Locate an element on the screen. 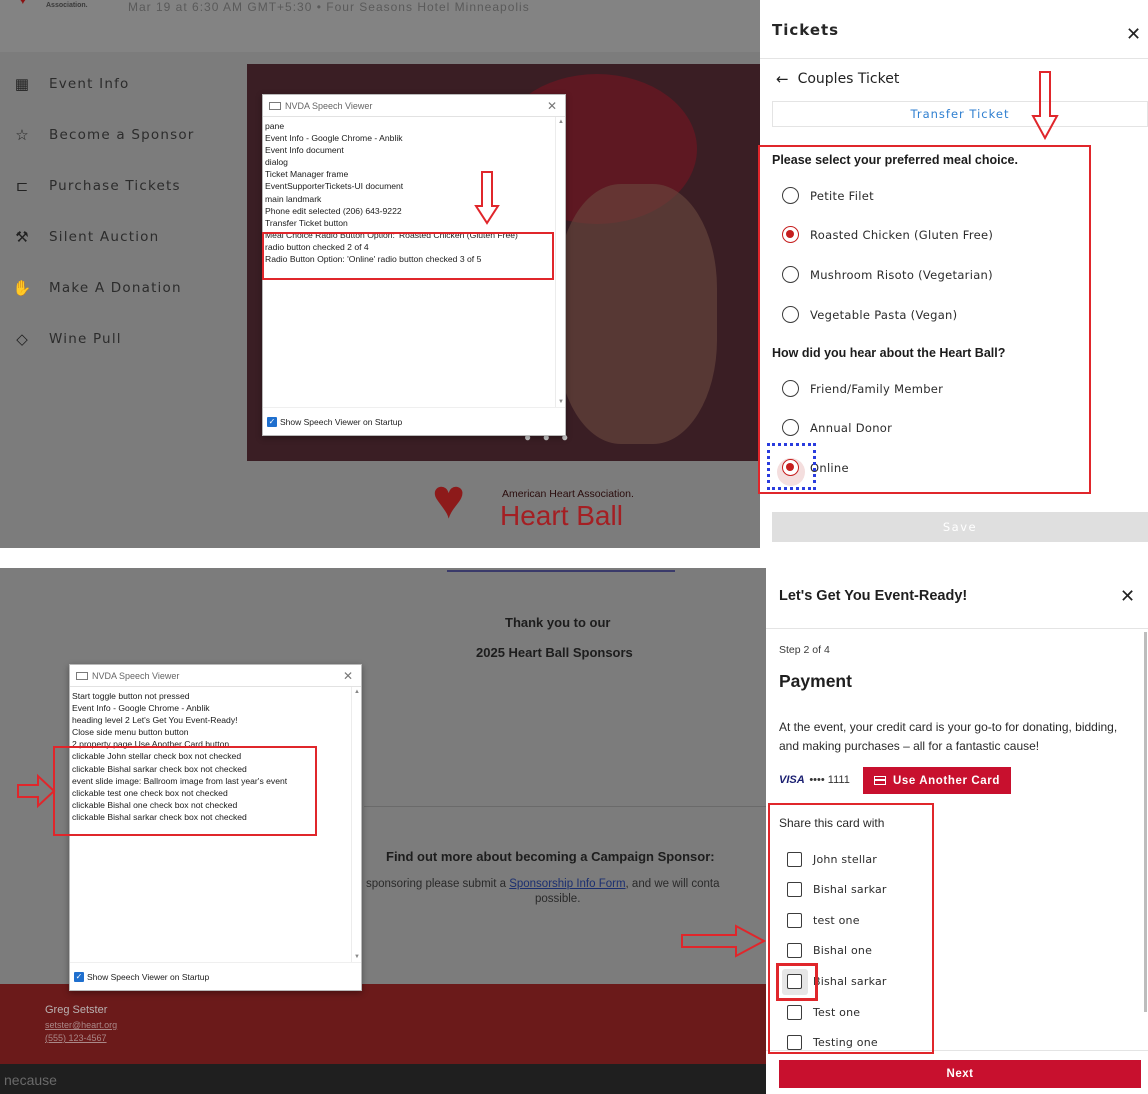 This screenshot has width=1148, height=1094. log-line: dialog is located at coordinates (276, 162).